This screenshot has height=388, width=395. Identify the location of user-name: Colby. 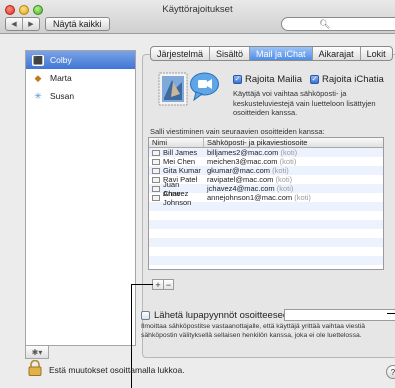
(61, 60).